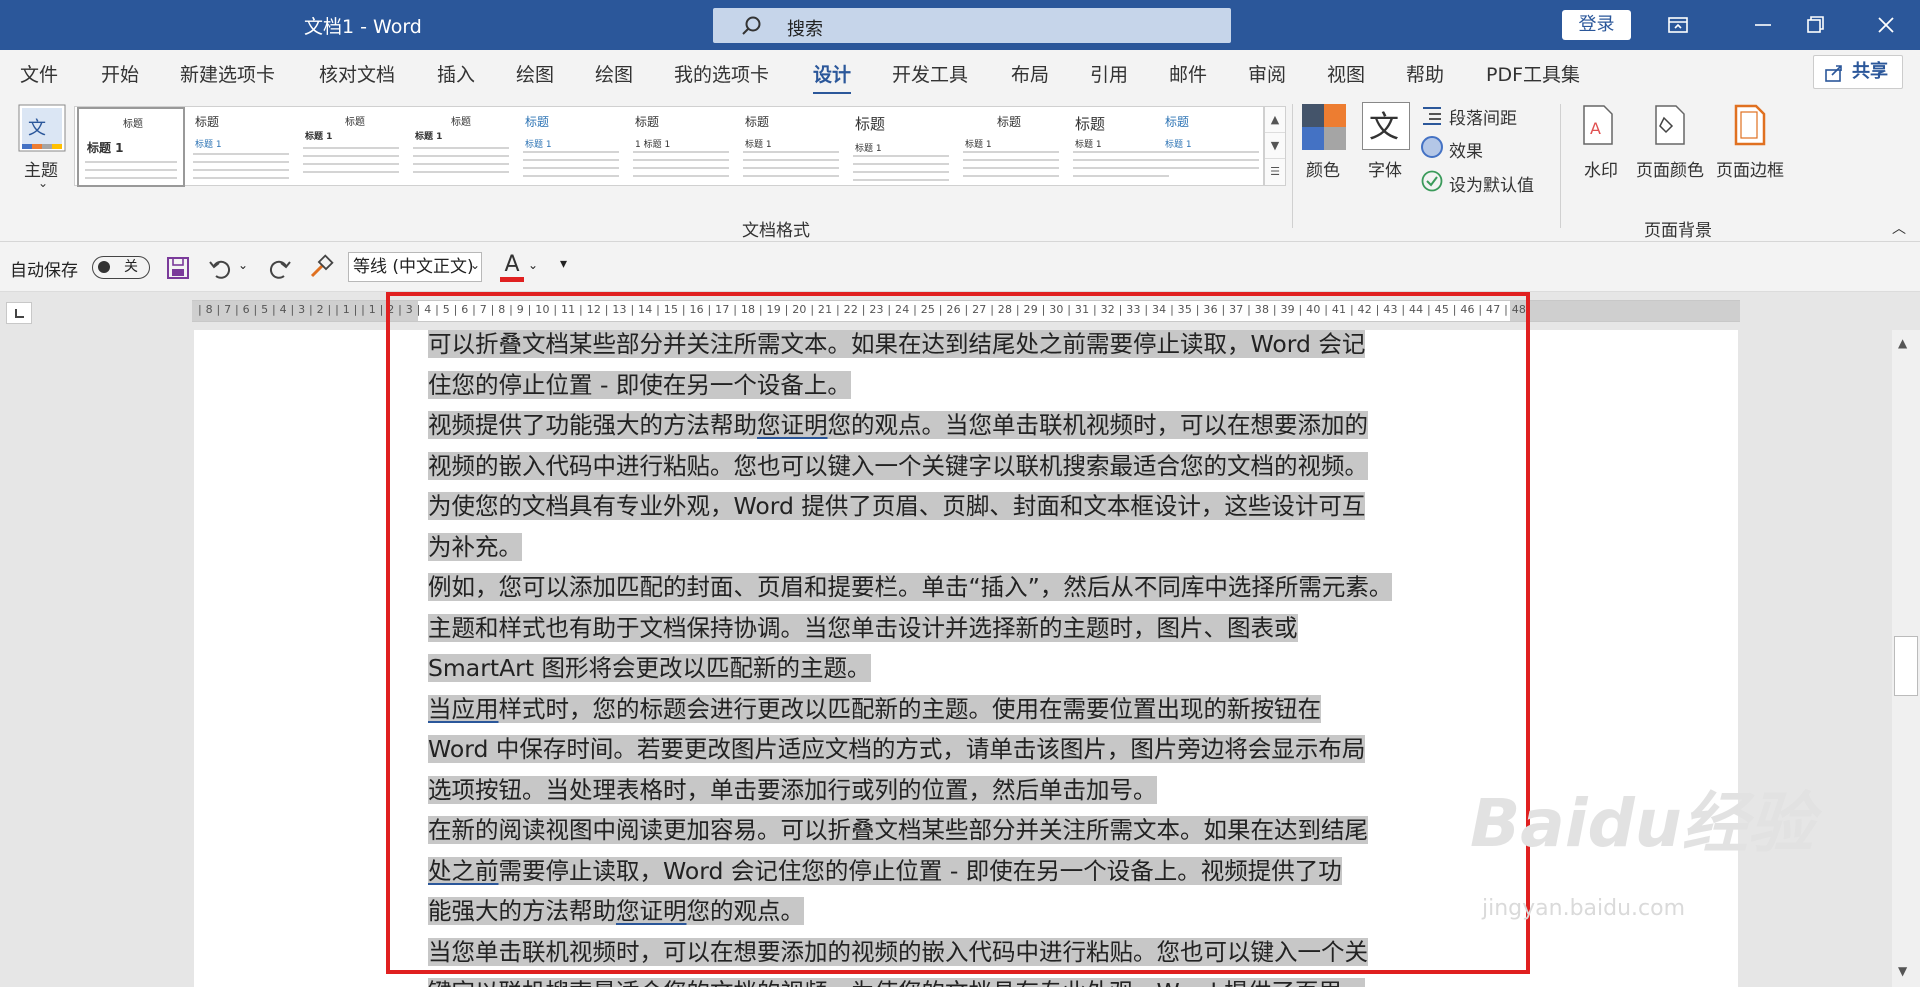  What do you see at coordinates (1595, 128) in the screenshot?
I see `svg-text: A` at bounding box center [1595, 128].